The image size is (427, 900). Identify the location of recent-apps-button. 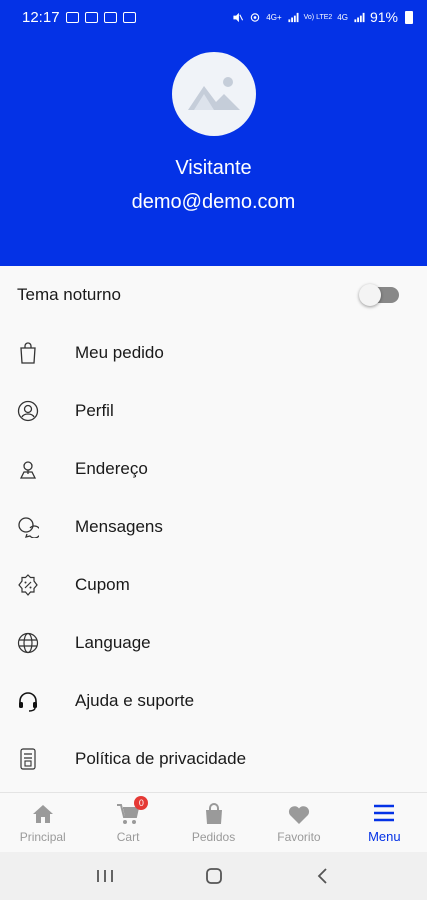
(105, 876).